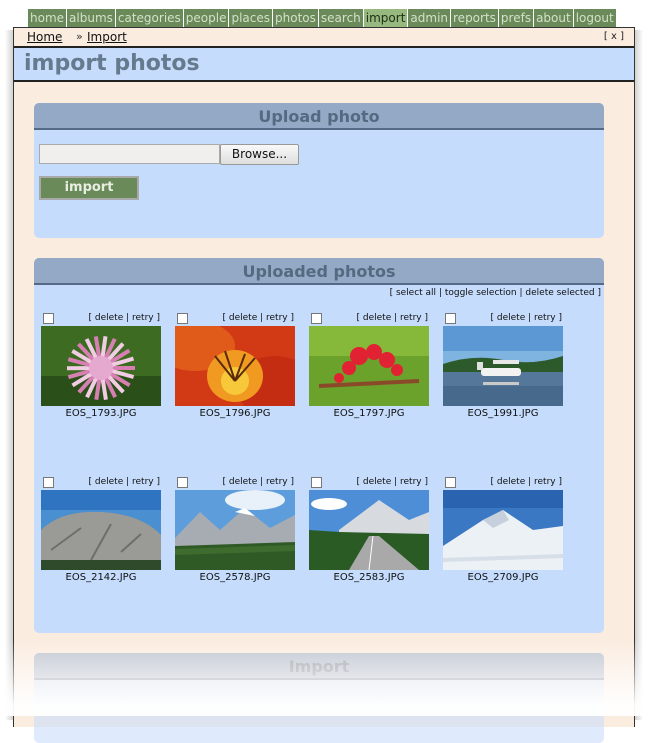  I want to click on photo-thumbnail-card: [ delete | retry ] EOS_2142.JPG, so click(102, 532).